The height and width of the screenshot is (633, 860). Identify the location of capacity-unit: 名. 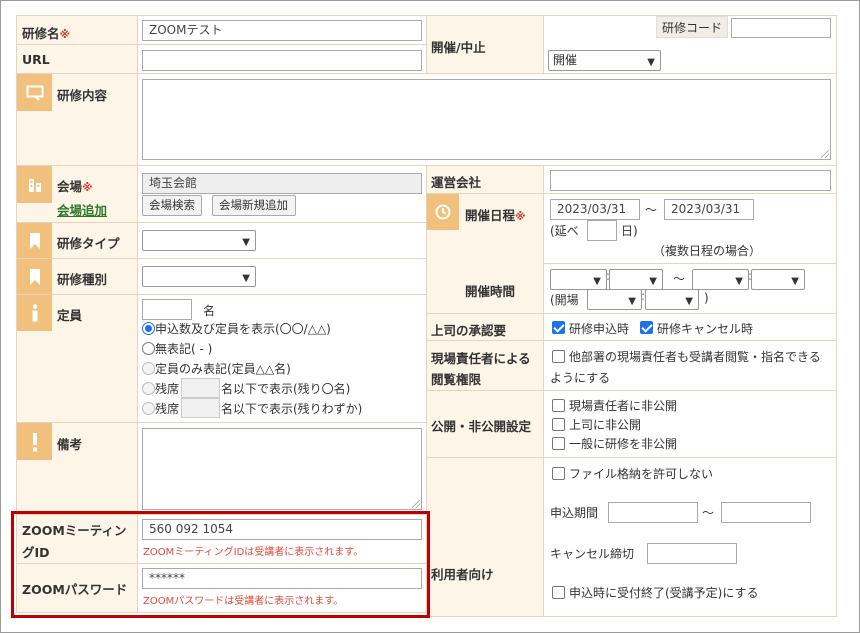
(209, 311).